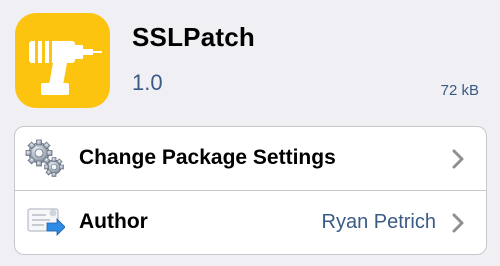 Image resolution: width=500 pixels, height=266 pixels. I want to click on change-package-settings-label: Change Package Settings, so click(207, 157).